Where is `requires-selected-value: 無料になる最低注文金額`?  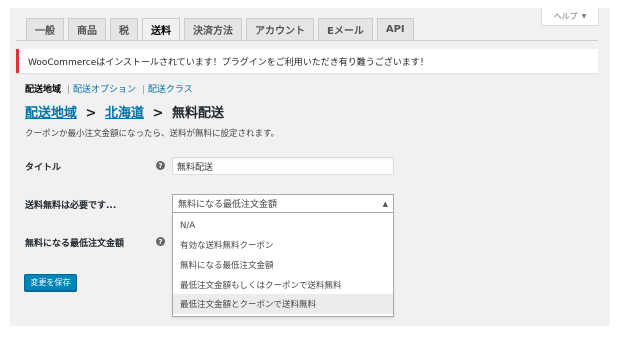
requires-selected-value: 無料になる最低注文金額 is located at coordinates (228, 205).